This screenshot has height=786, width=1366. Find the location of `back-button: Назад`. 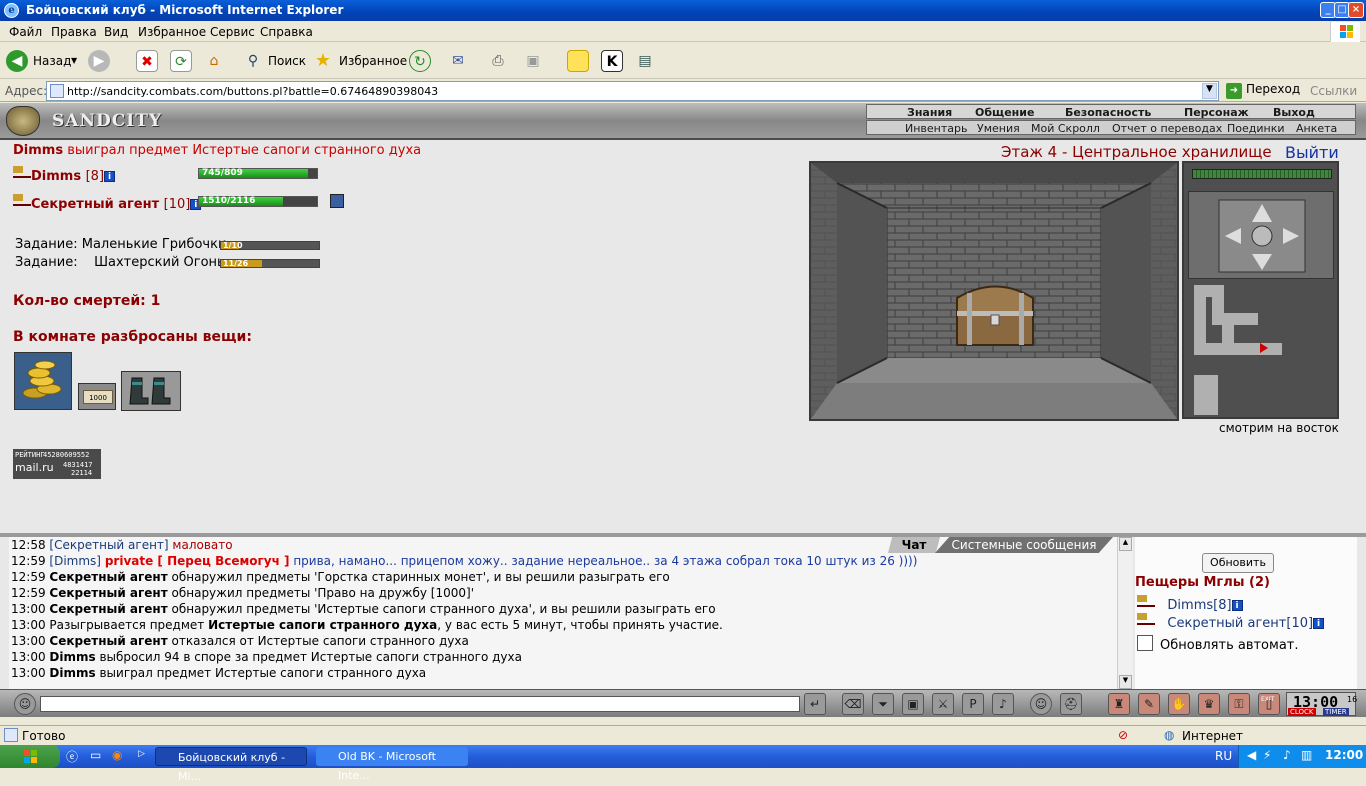

back-button: Назад is located at coordinates (52, 61).